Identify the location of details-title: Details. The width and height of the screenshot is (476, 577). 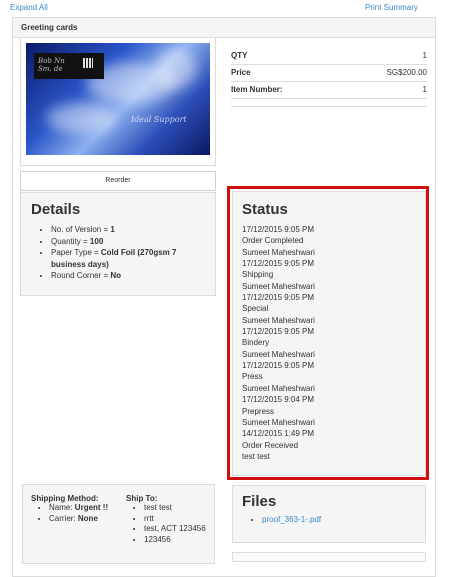
(56, 209).